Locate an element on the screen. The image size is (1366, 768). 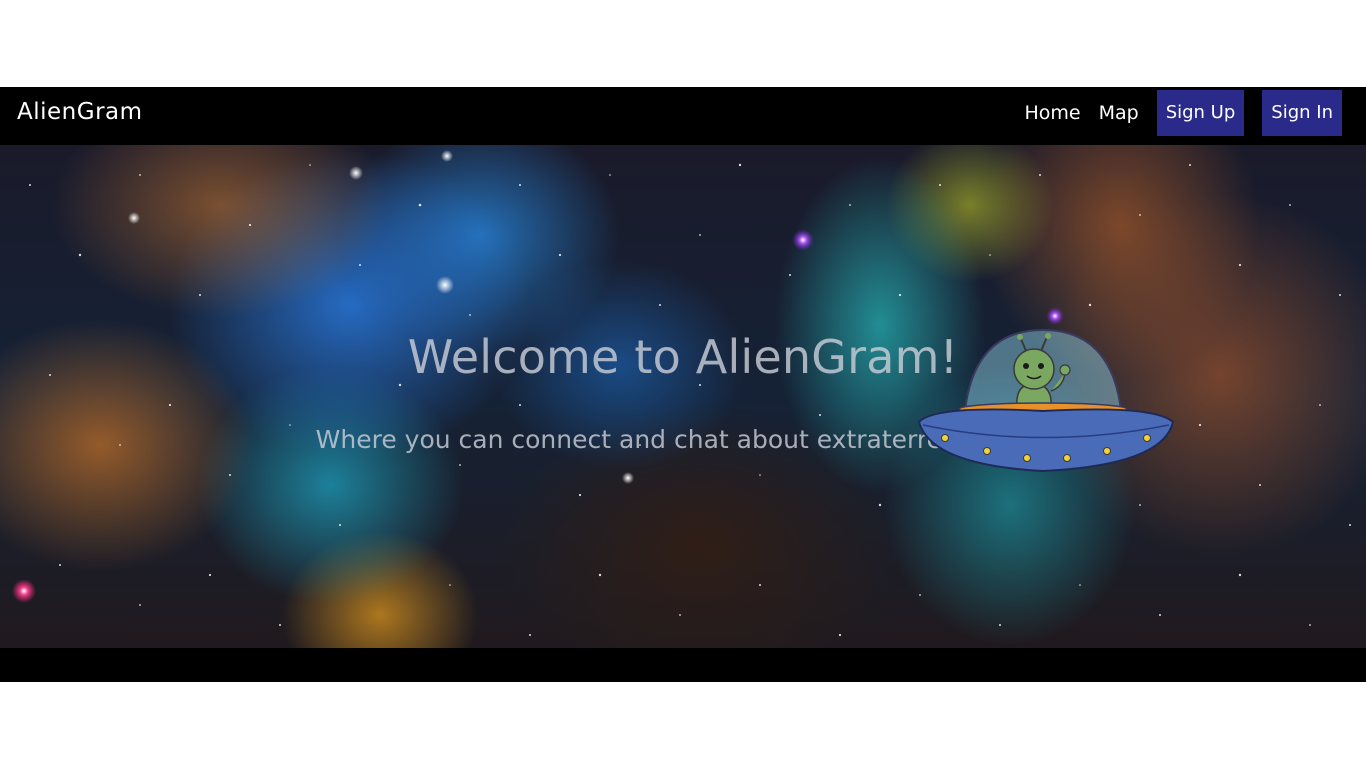
nav-links: Home Map Sign Up Sign In is located at coordinates (1183, 113).